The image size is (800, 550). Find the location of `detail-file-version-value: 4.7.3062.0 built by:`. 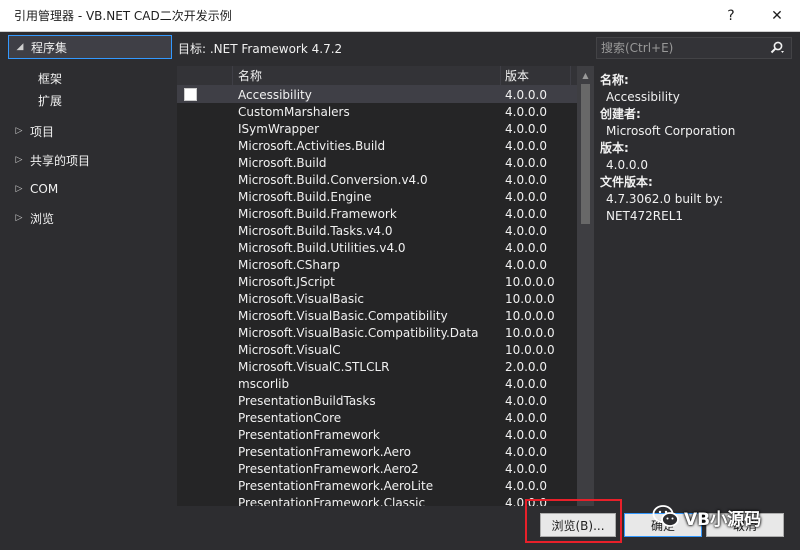

detail-file-version-value: 4.7.3062.0 built by: is located at coordinates (664, 199).